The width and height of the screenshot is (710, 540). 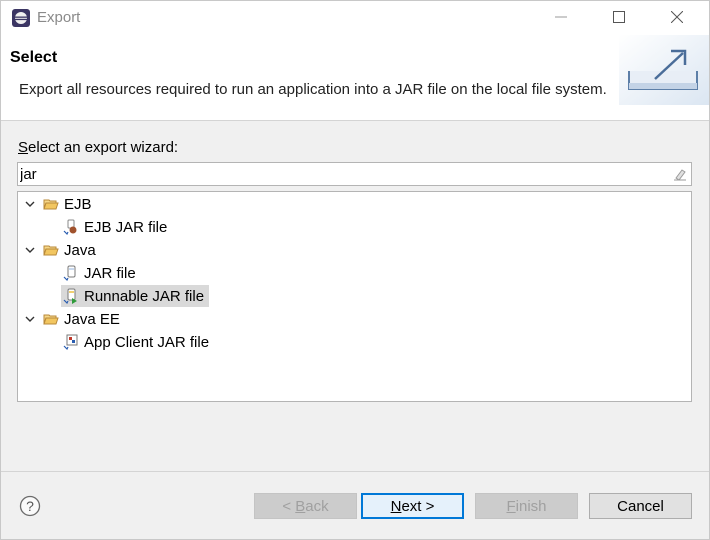 I want to click on wizard-filter-input, so click(x=340, y=174).